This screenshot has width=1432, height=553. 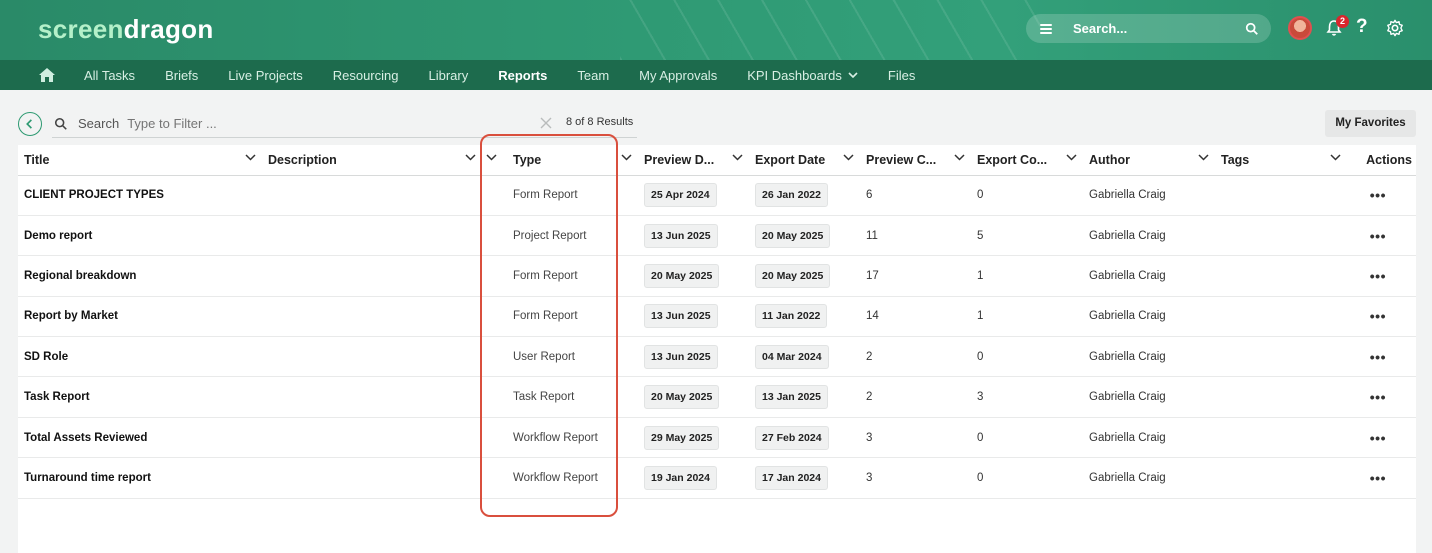 I want to click on search-icon, so click(x=1252, y=29).